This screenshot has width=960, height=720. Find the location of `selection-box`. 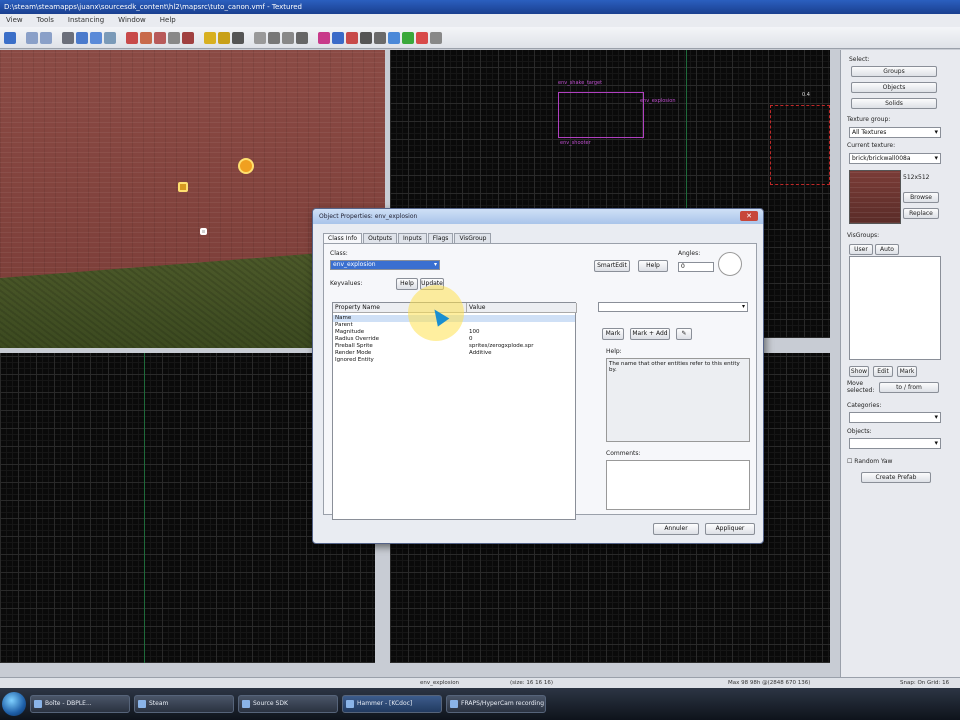

selection-box is located at coordinates (800, 145).